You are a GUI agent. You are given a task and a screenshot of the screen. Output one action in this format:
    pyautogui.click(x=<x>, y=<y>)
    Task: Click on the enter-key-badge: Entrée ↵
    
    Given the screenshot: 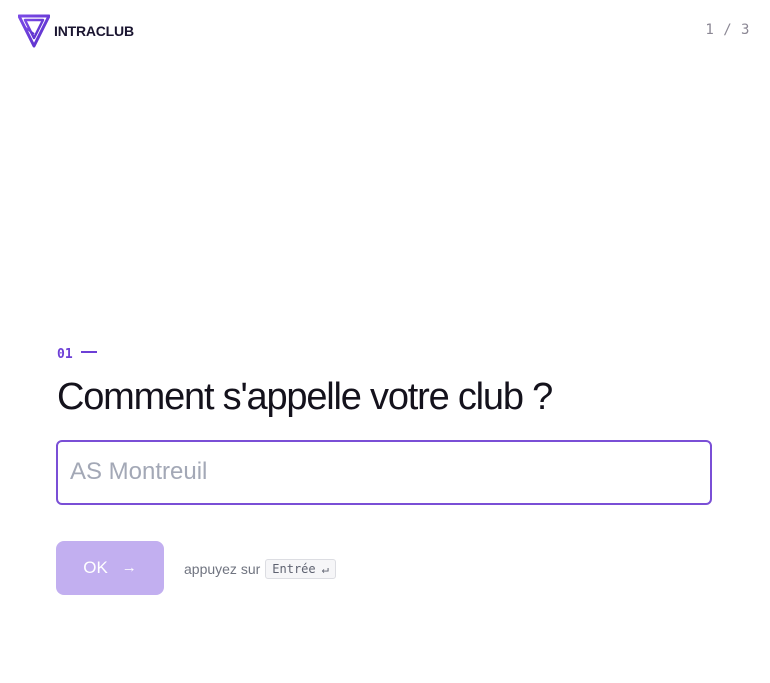 What is the action you would take?
    pyautogui.click(x=300, y=568)
    